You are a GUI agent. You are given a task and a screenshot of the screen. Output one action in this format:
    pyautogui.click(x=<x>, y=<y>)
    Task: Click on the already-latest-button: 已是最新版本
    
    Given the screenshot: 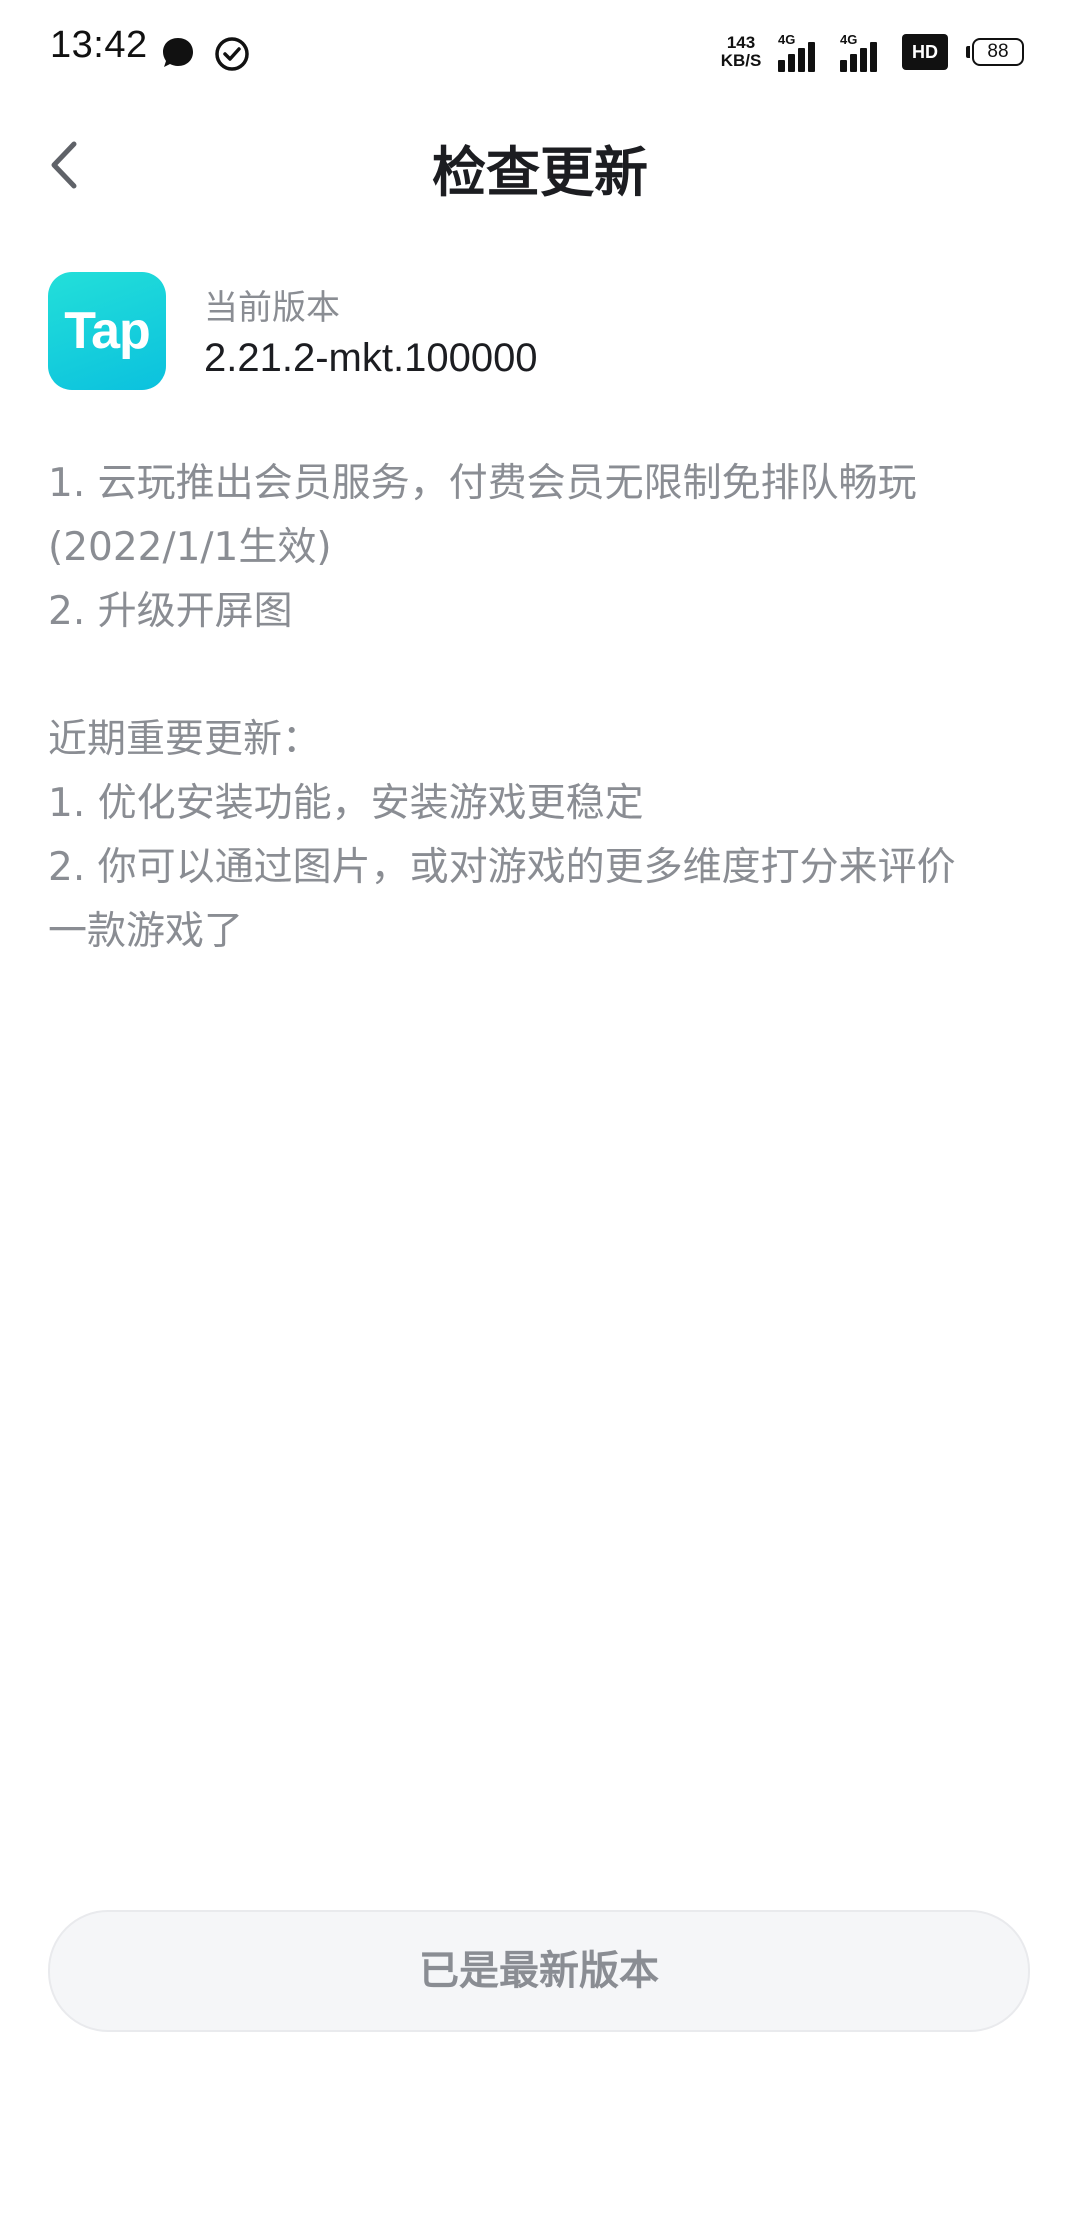 What is the action you would take?
    pyautogui.click(x=539, y=1971)
    